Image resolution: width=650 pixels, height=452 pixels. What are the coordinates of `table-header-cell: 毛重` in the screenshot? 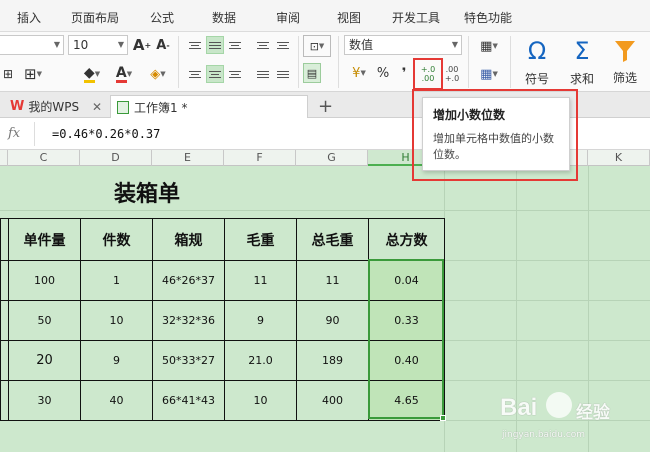 It's located at (260, 239).